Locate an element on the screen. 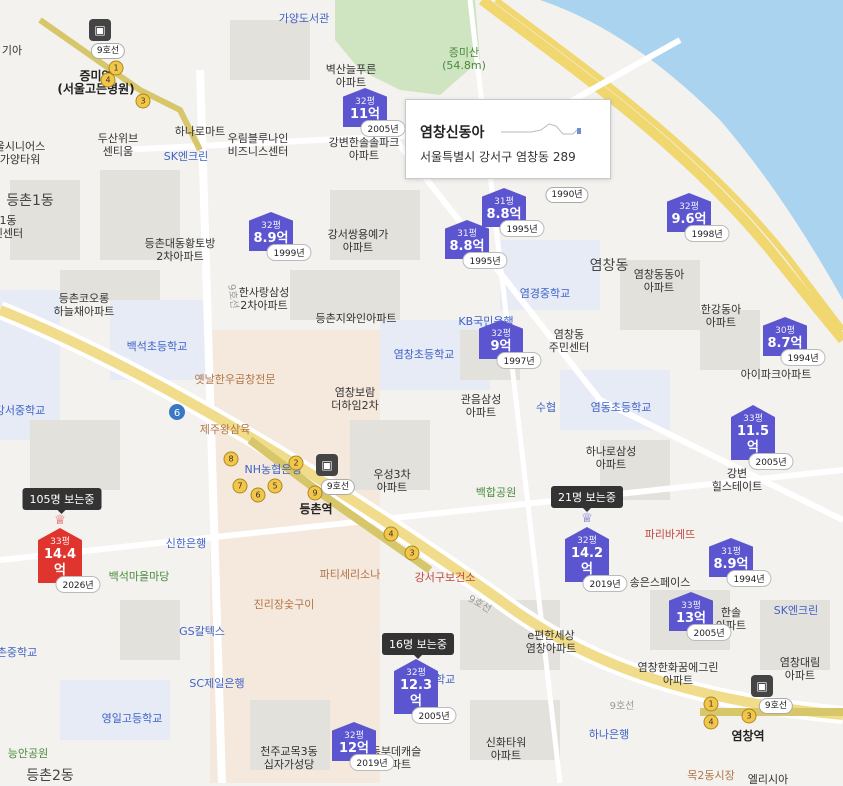 The image size is (843, 786). price-marker: 32평 9억 1997년 is located at coordinates (509, 344).